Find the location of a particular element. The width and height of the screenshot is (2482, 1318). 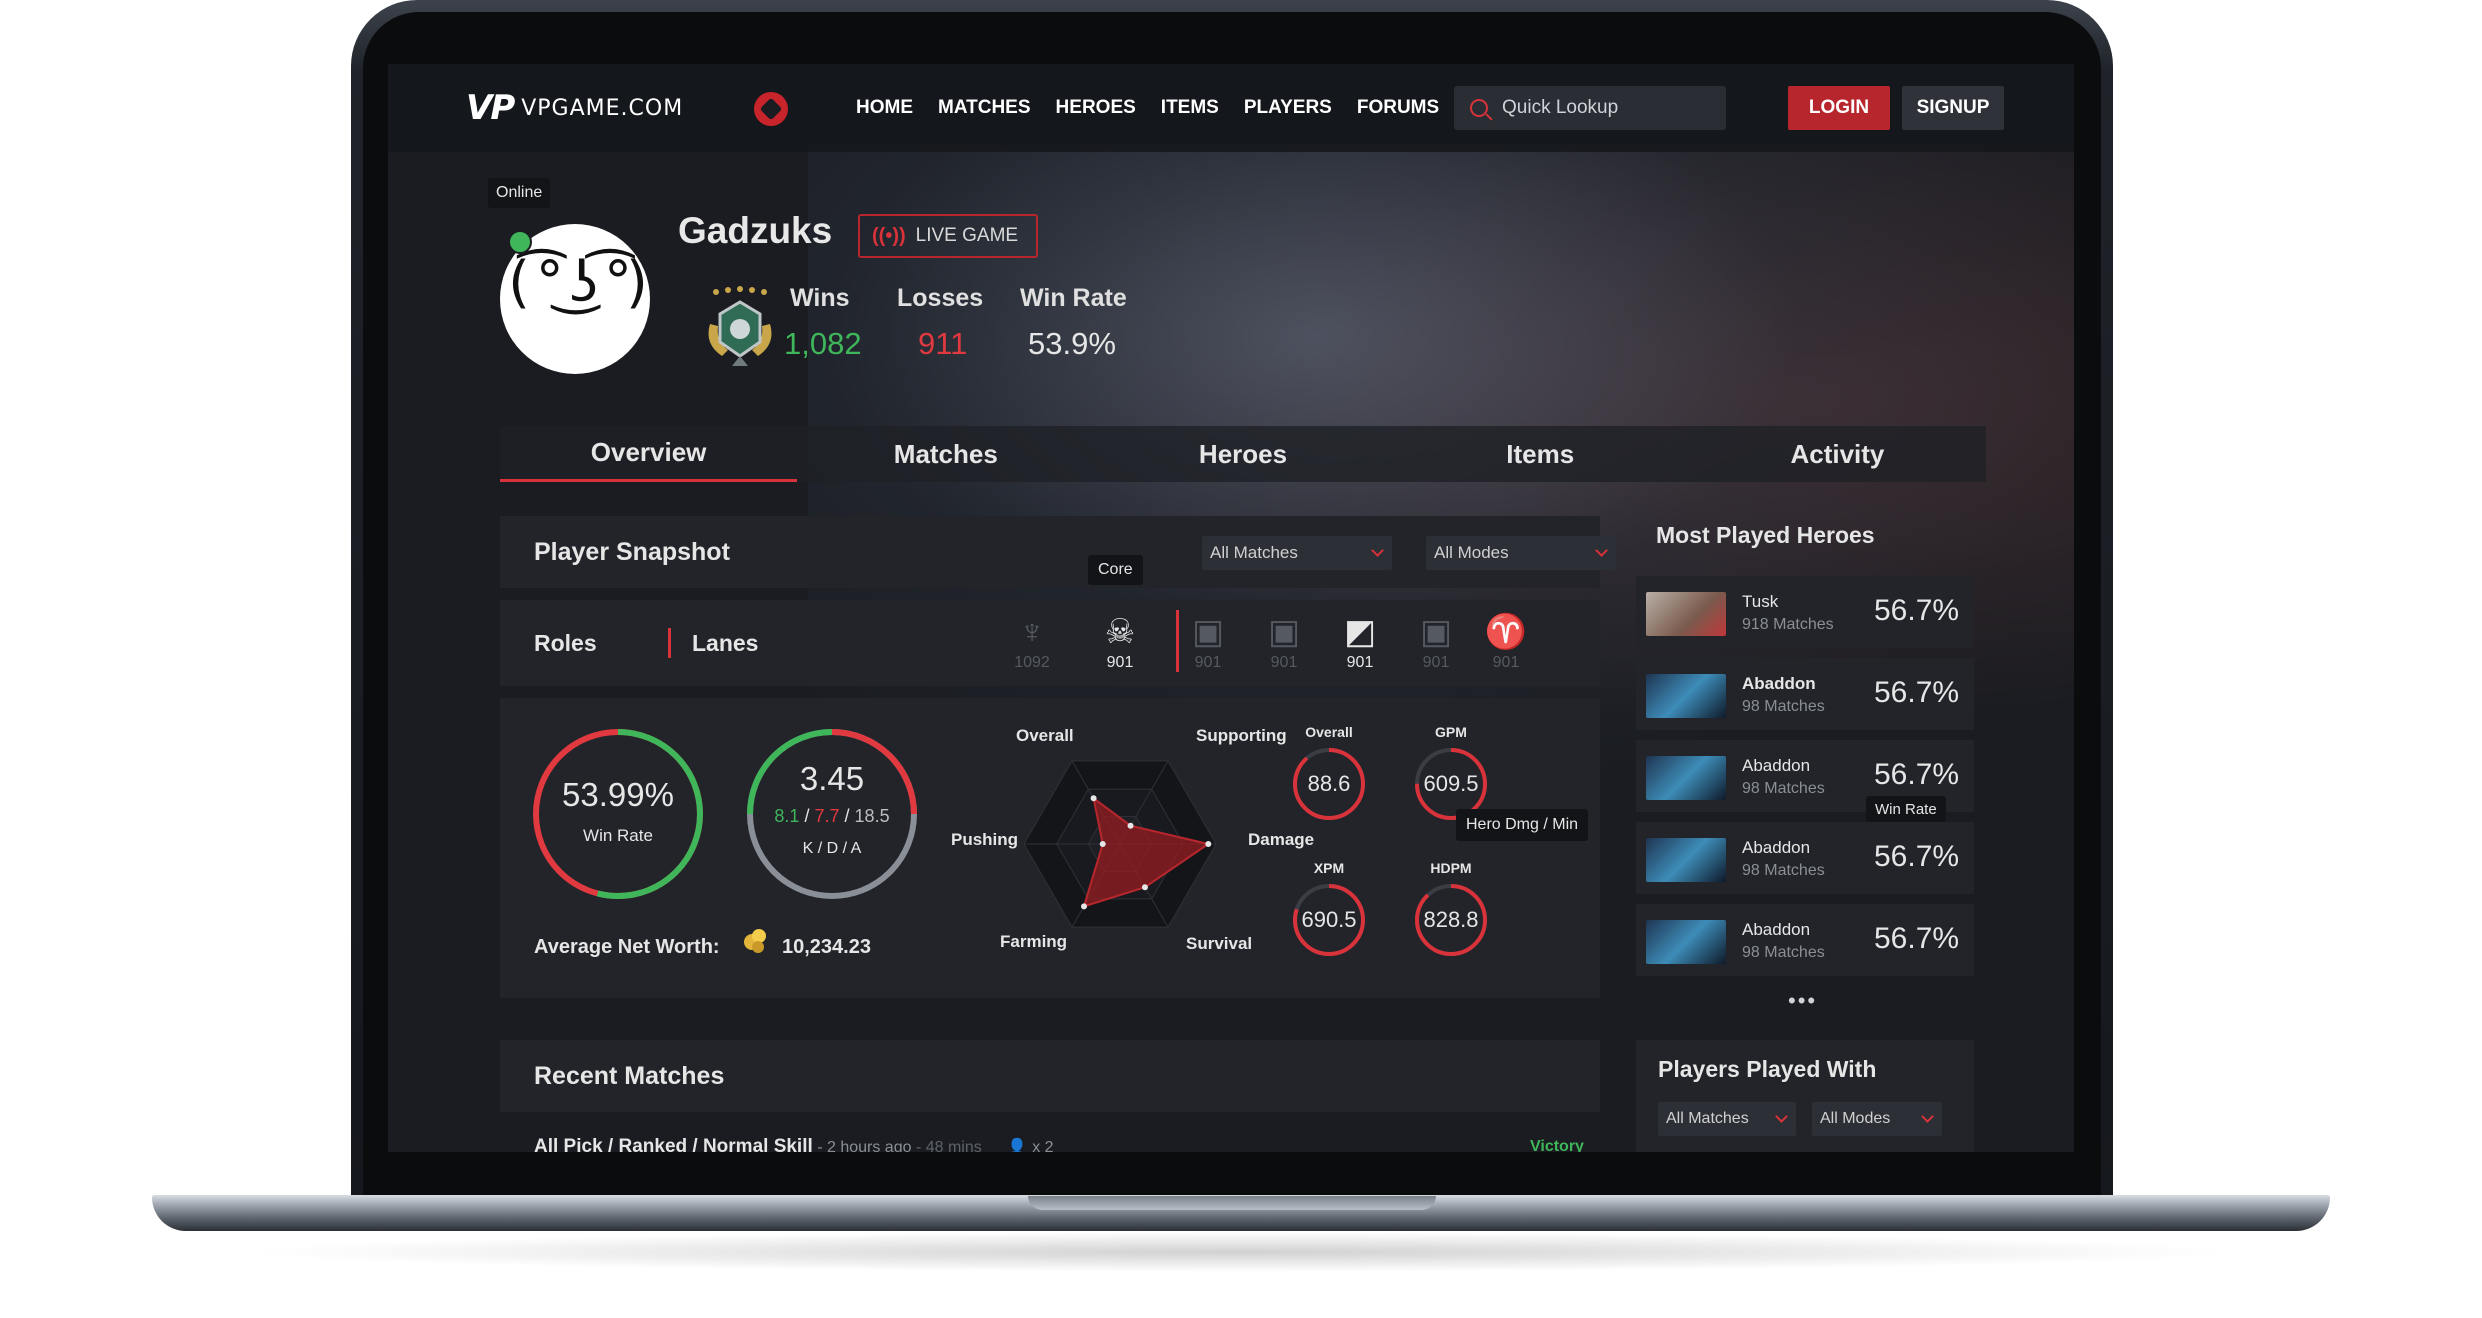

mini-label-gpm: GPM is located at coordinates (1451, 732).